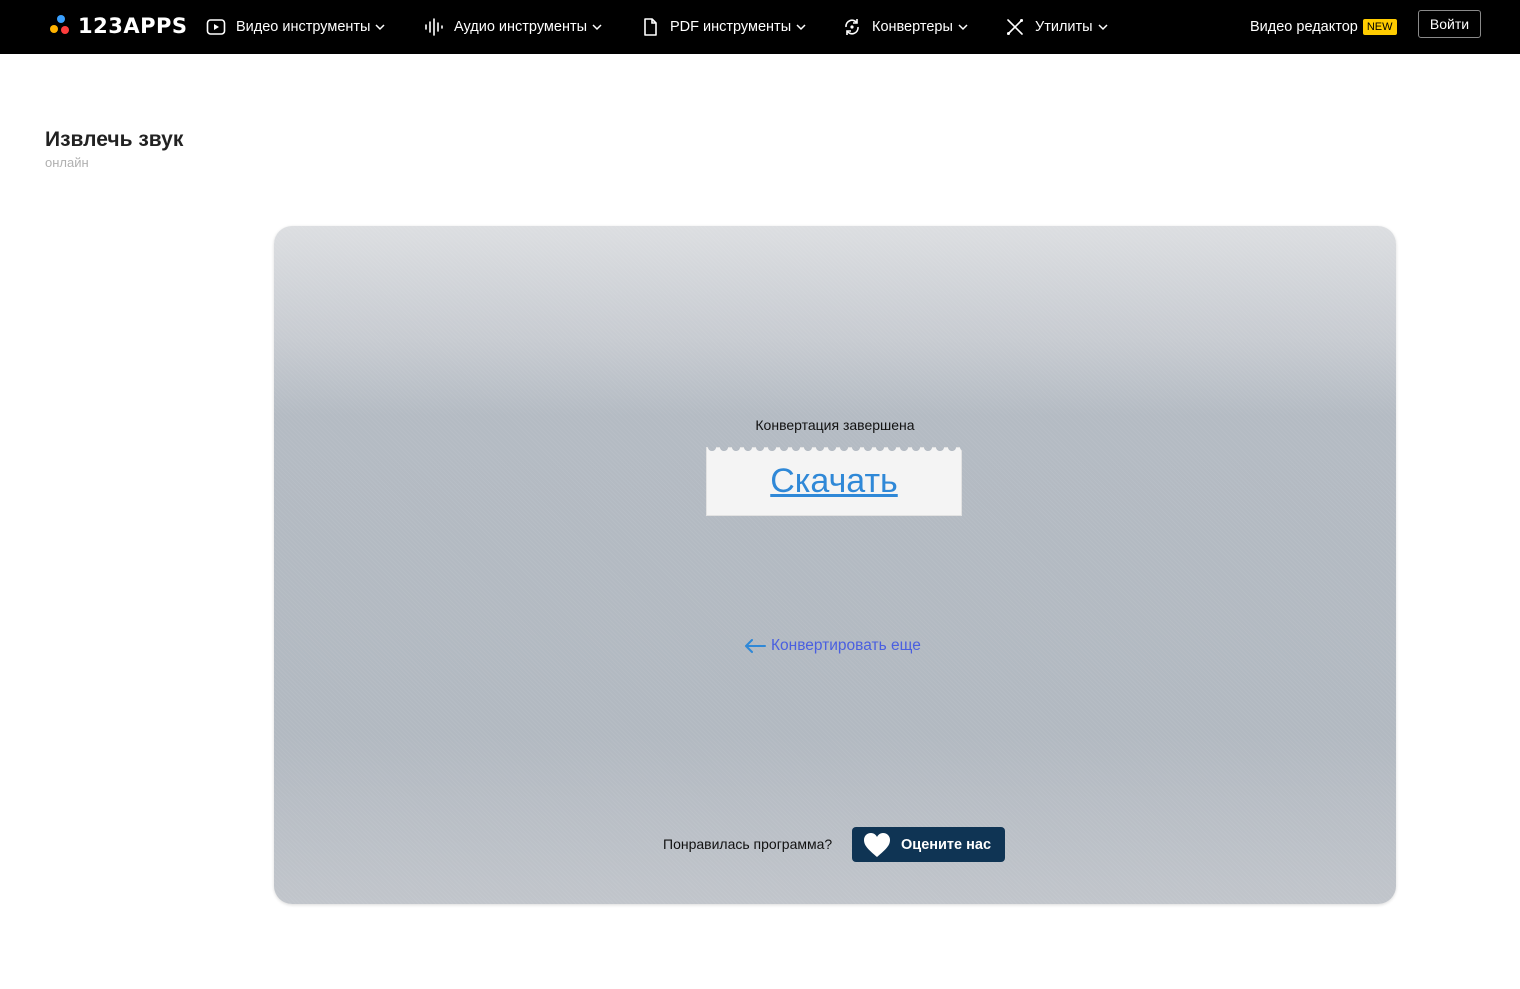 This screenshot has width=1520, height=989. What do you see at coordinates (61, 26) in the screenshot?
I see `logo-dots-icon` at bounding box center [61, 26].